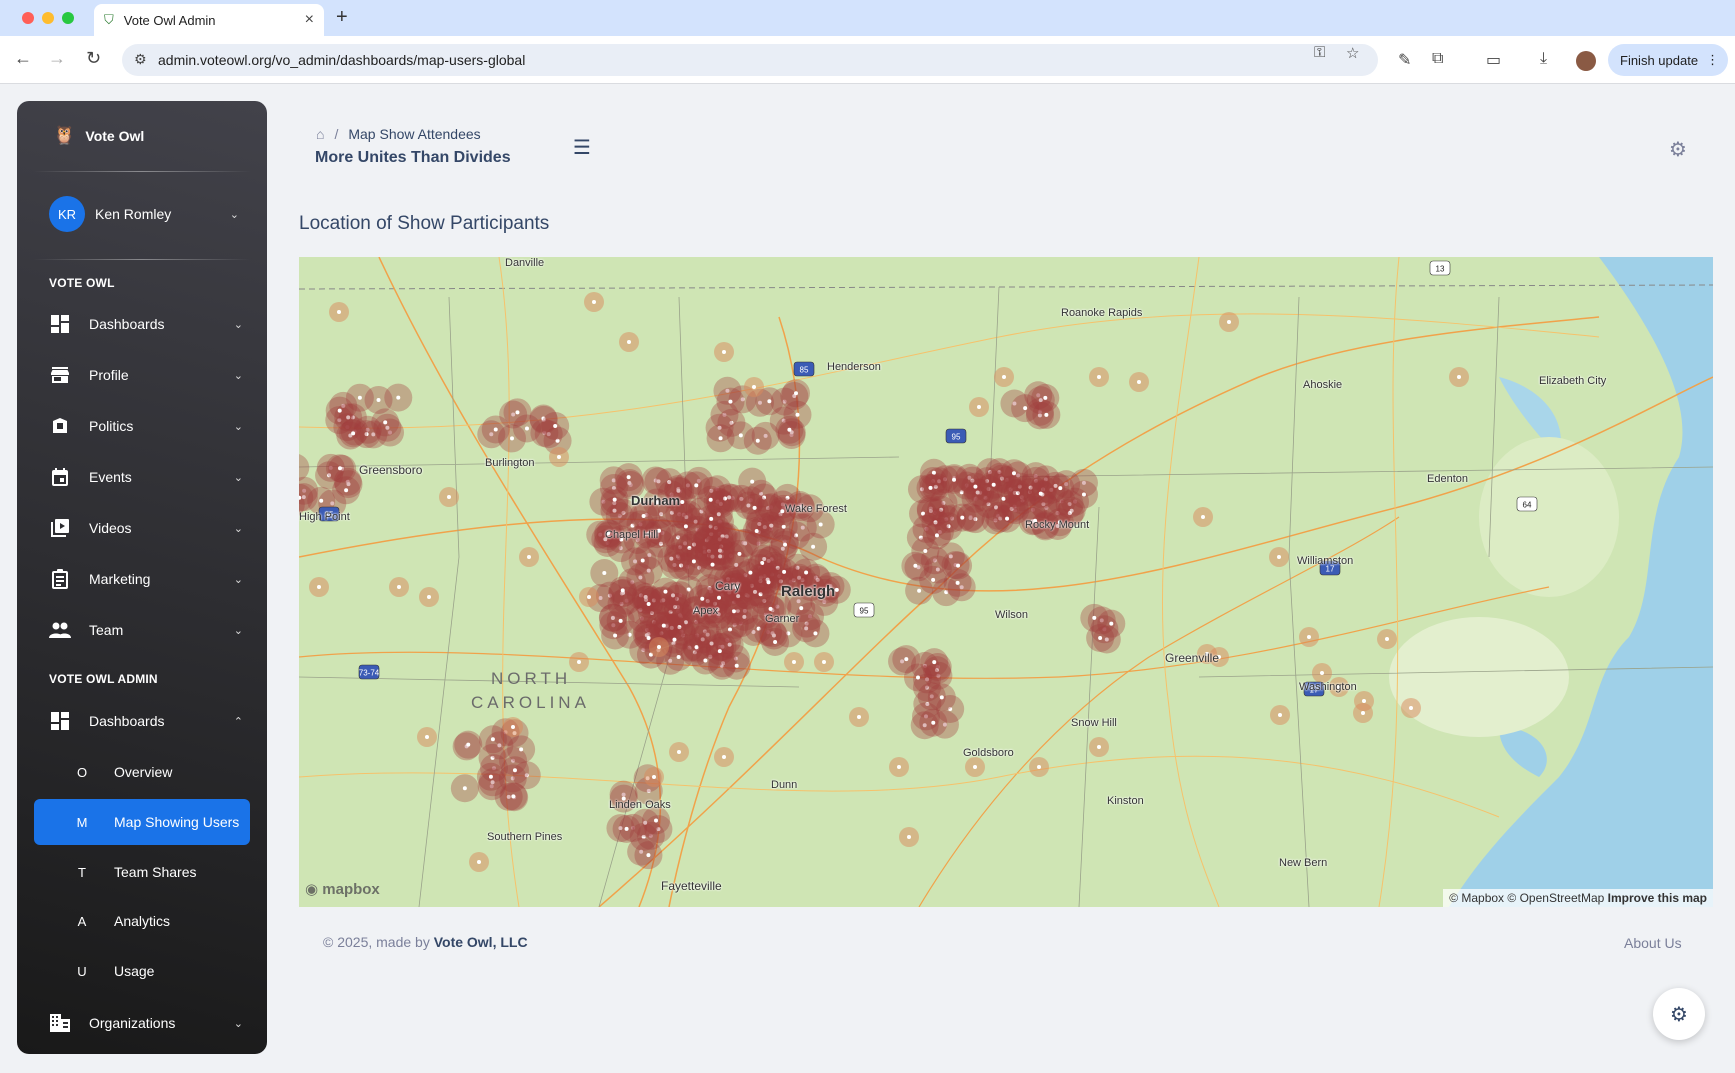 This screenshot has height=1073, width=1735. Describe the element at coordinates (1352, 53) in the screenshot. I see `bookmark-star-icon: ☆` at that location.